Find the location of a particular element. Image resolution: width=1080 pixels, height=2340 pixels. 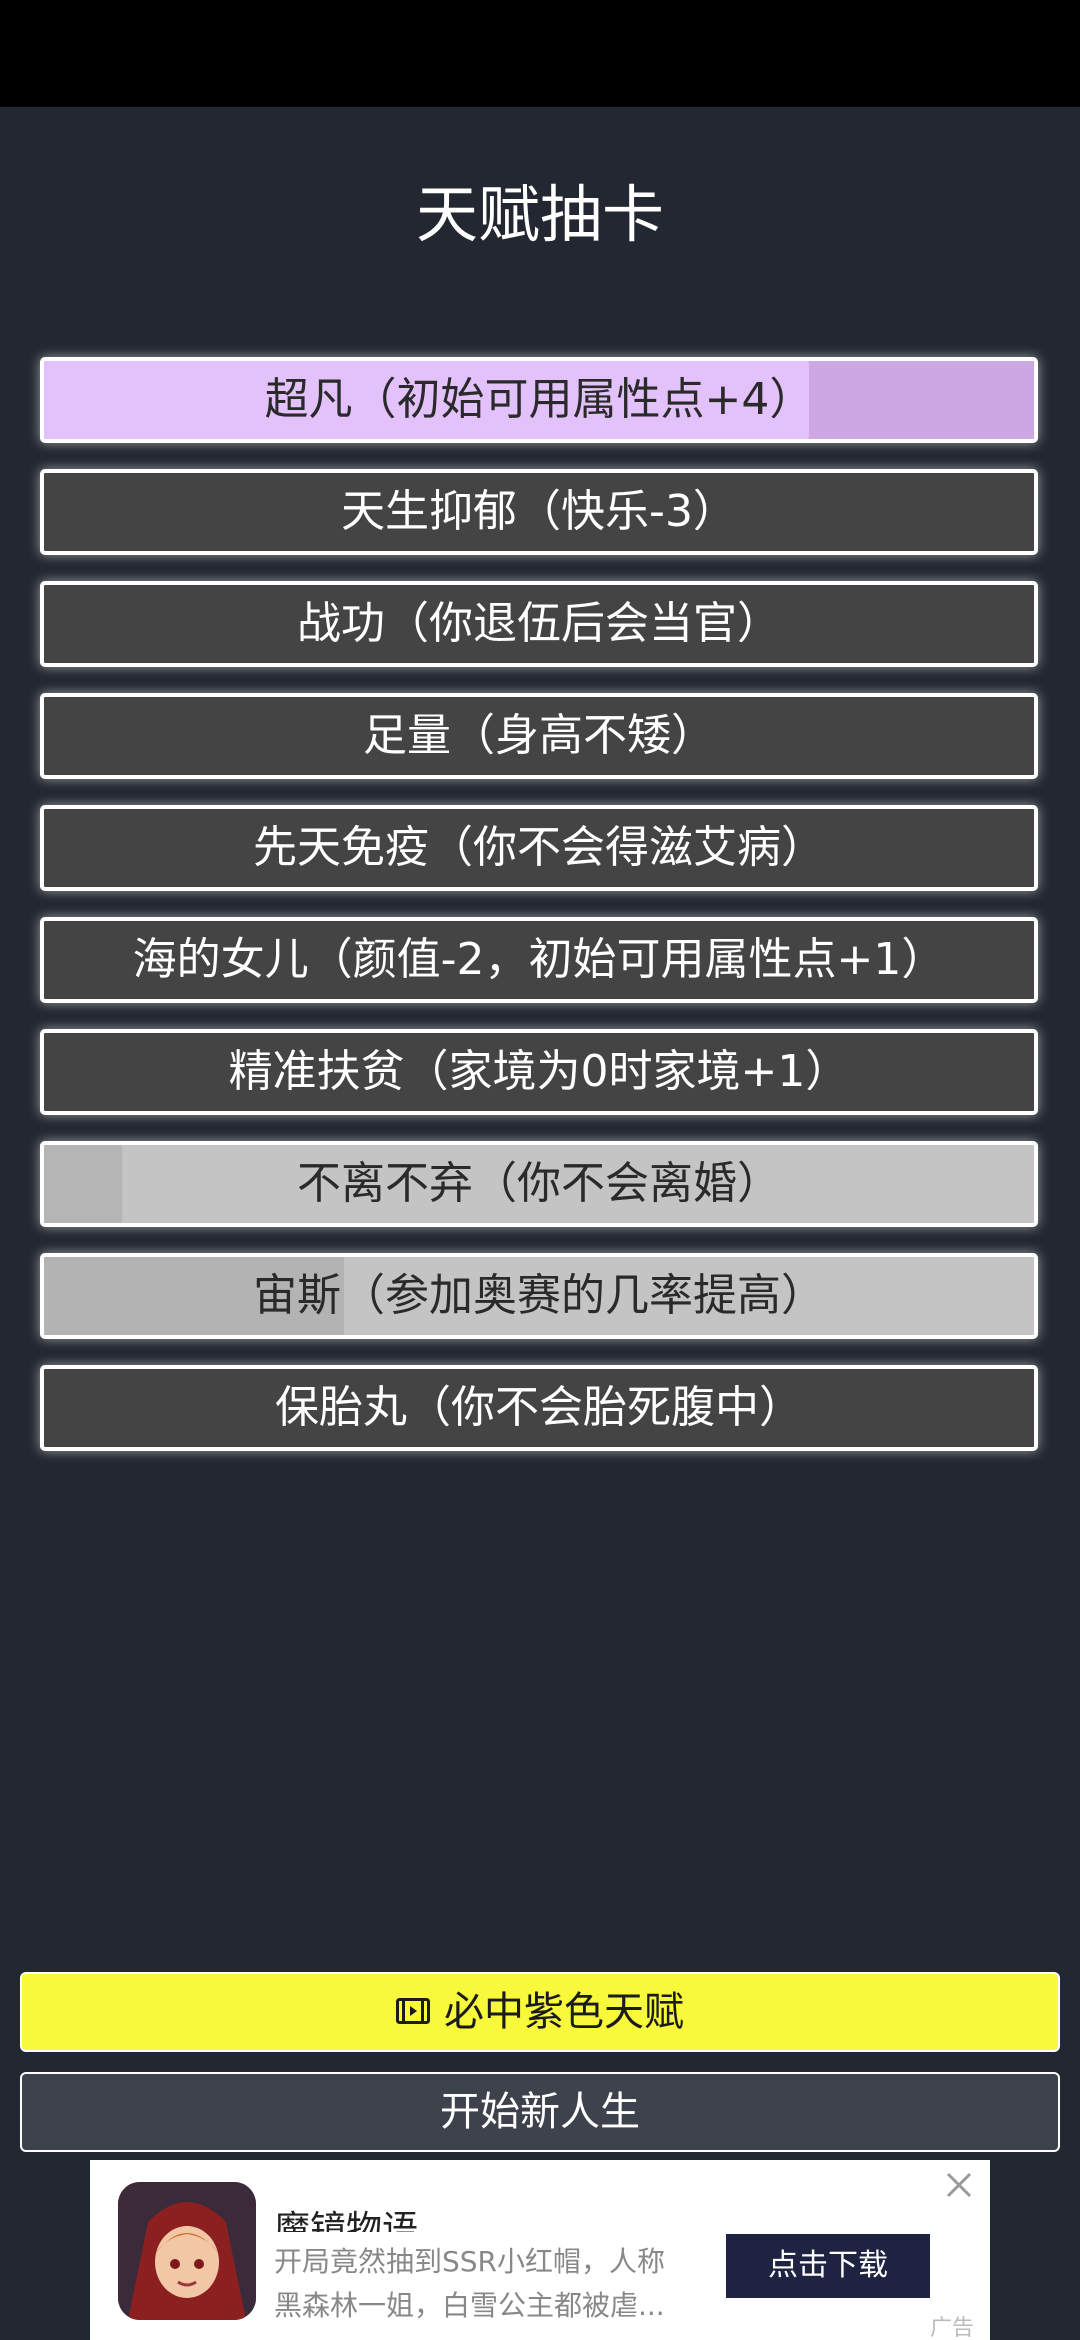

talent-card: 超凡（初始可用属性点+4） is located at coordinates (539, 400).